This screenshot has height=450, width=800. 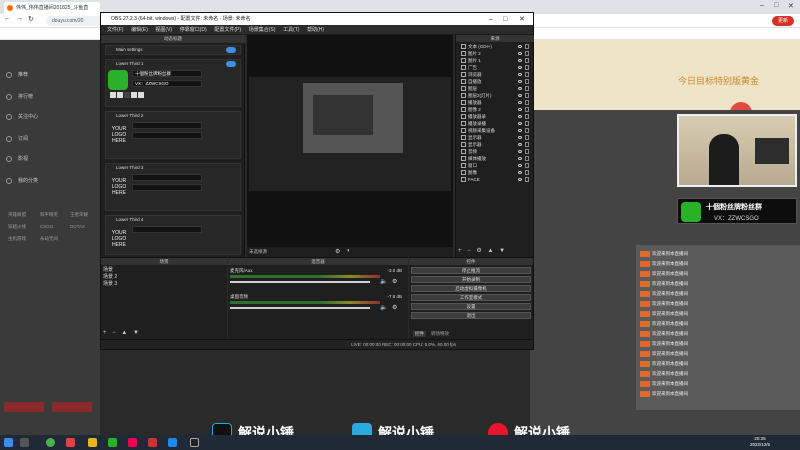 I want to click on lower-third-1-options, so click(x=127, y=95).